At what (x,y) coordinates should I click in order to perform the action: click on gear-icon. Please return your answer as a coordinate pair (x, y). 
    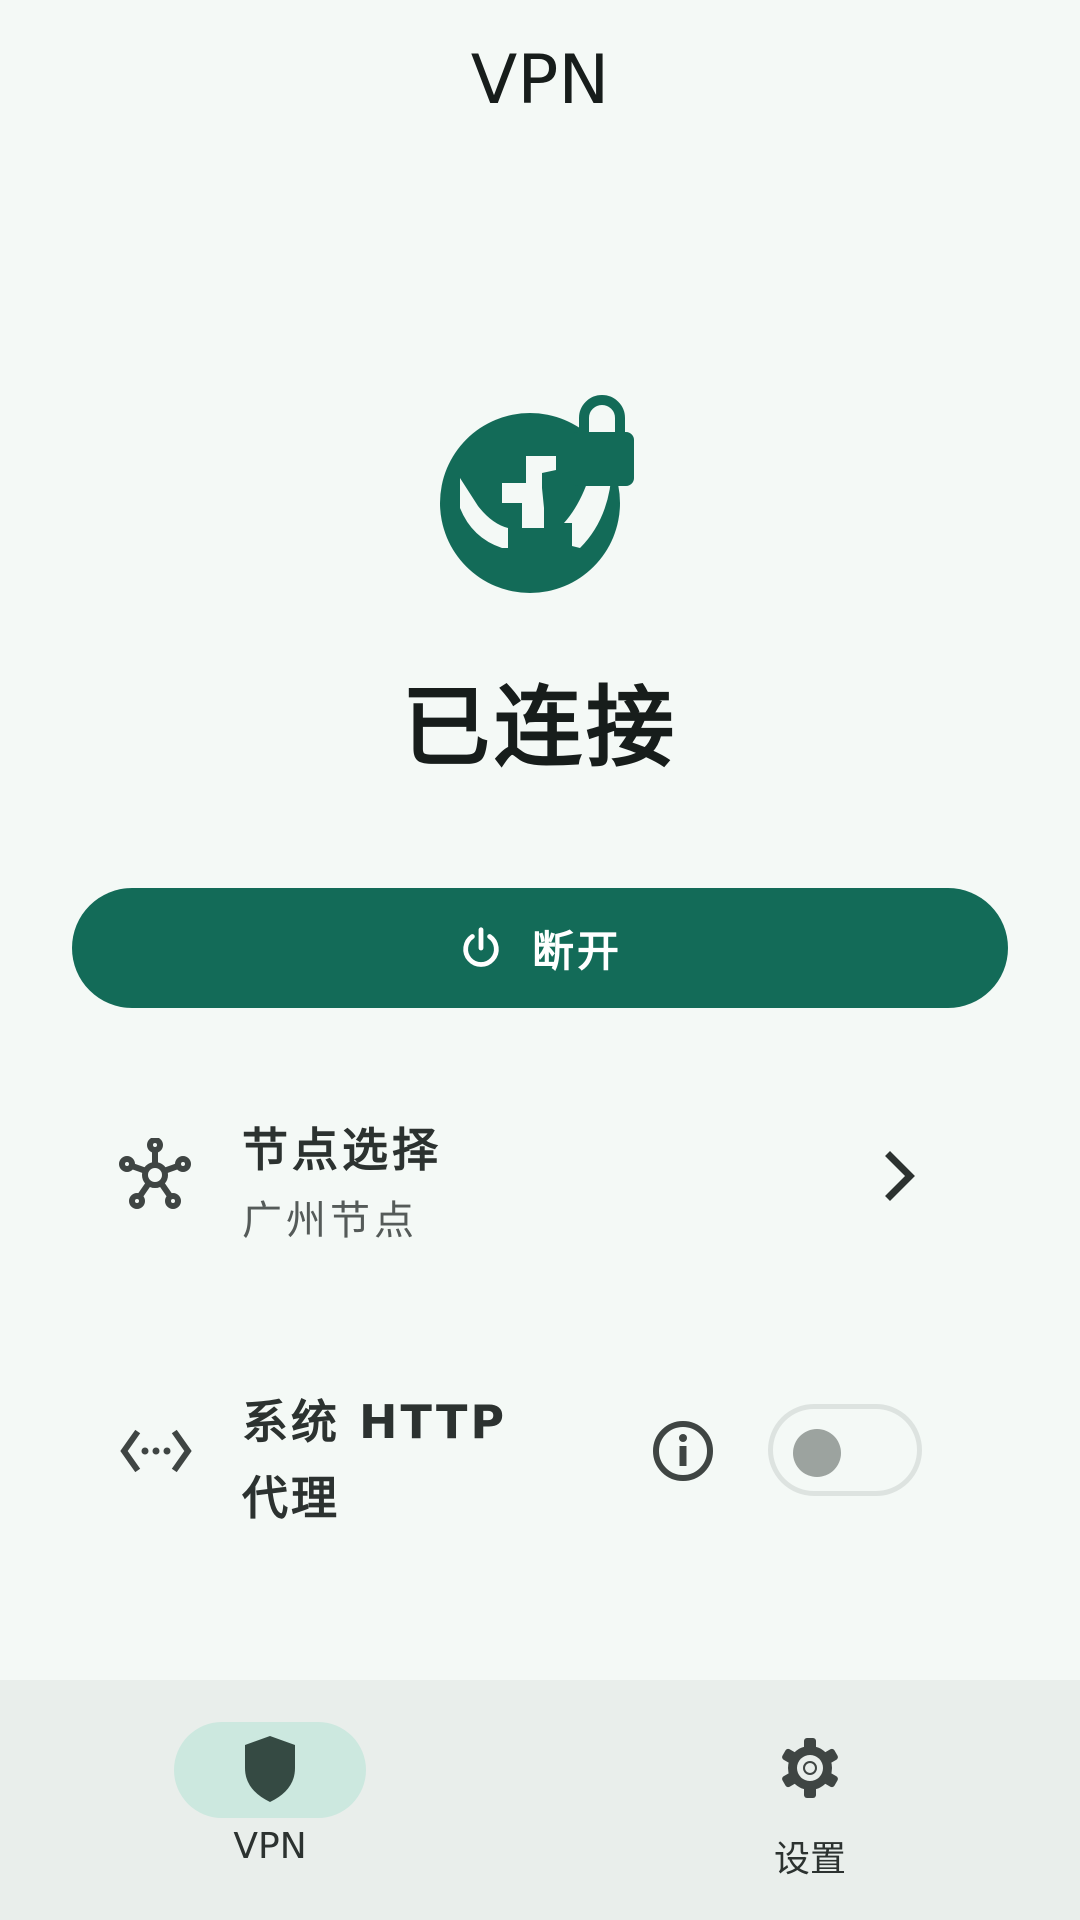
    Looking at the image, I should click on (810, 1768).